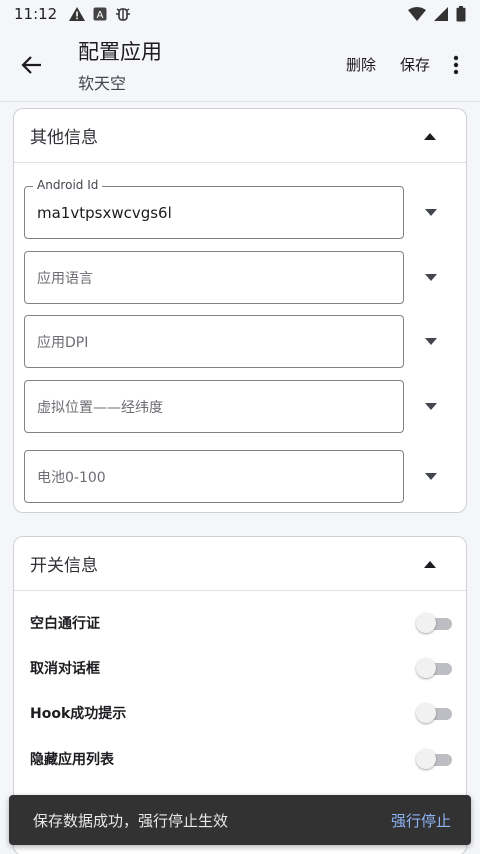 The width and height of the screenshot is (480, 854). Describe the element at coordinates (242, 713) in the screenshot. I see `switch-row: Hook成功提示` at that location.